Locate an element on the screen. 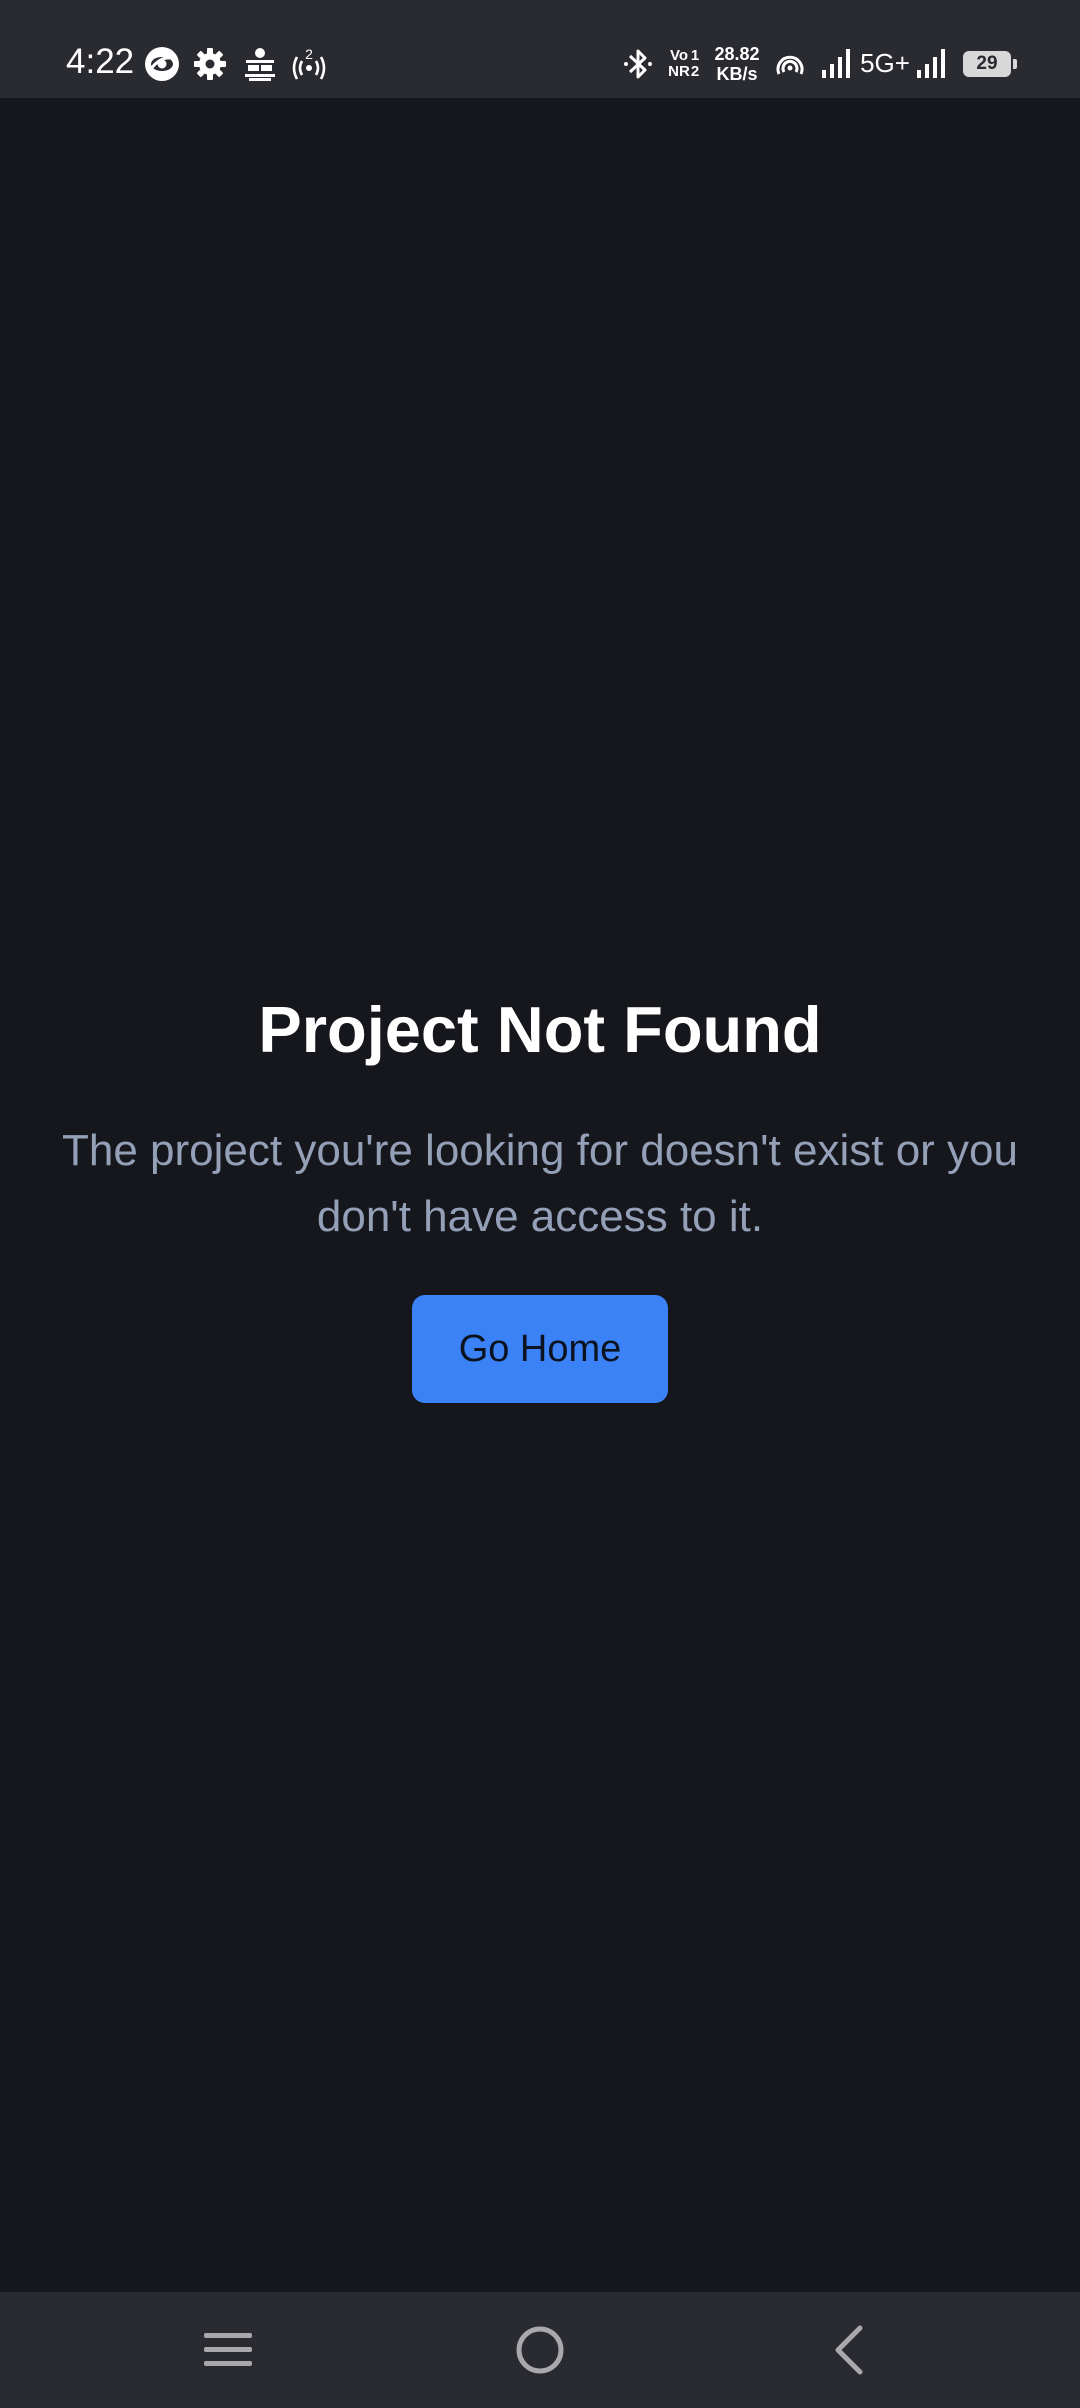  back-icon is located at coordinates (849, 2350).